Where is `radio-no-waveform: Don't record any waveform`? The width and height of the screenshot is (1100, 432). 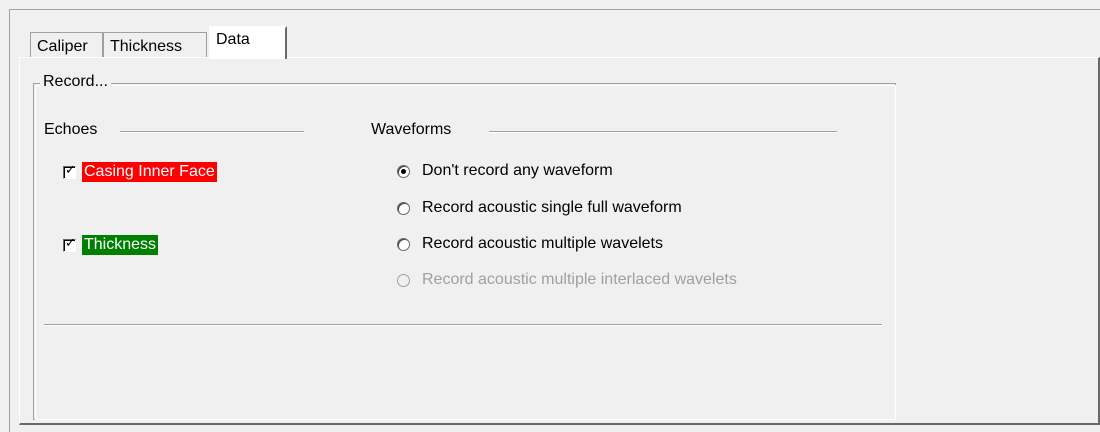
radio-no-waveform: Don't record any waveform is located at coordinates (505, 171).